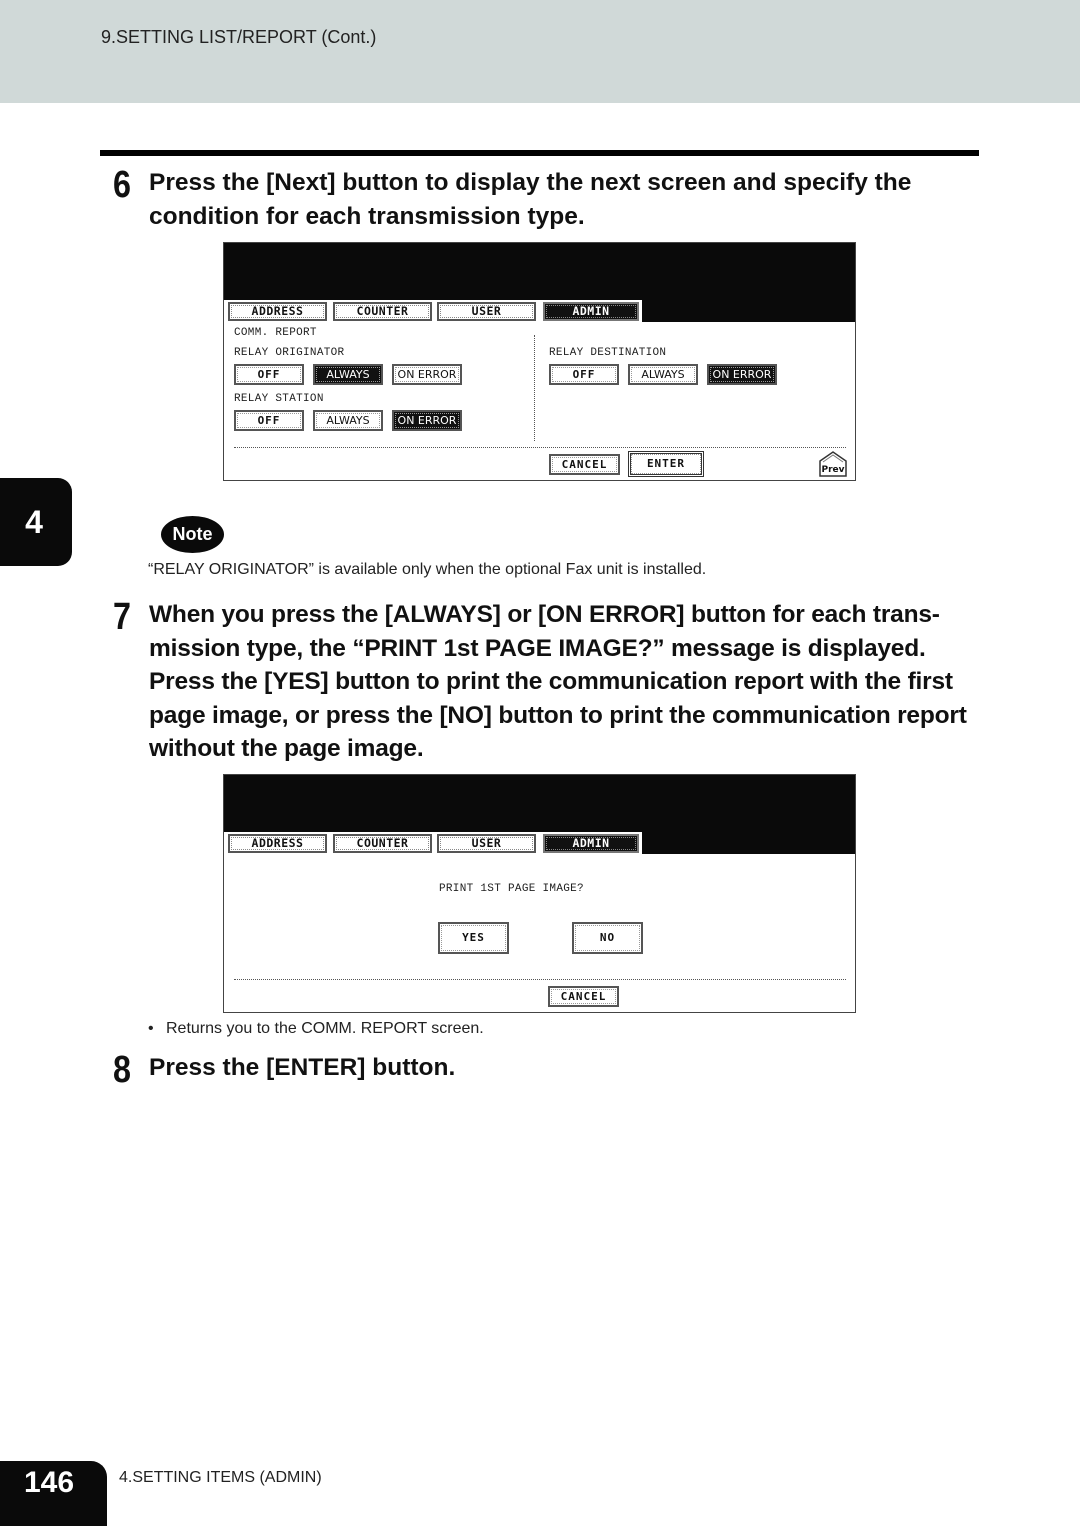  Describe the element at coordinates (122, 617) in the screenshot. I see `step-number: 7` at that location.